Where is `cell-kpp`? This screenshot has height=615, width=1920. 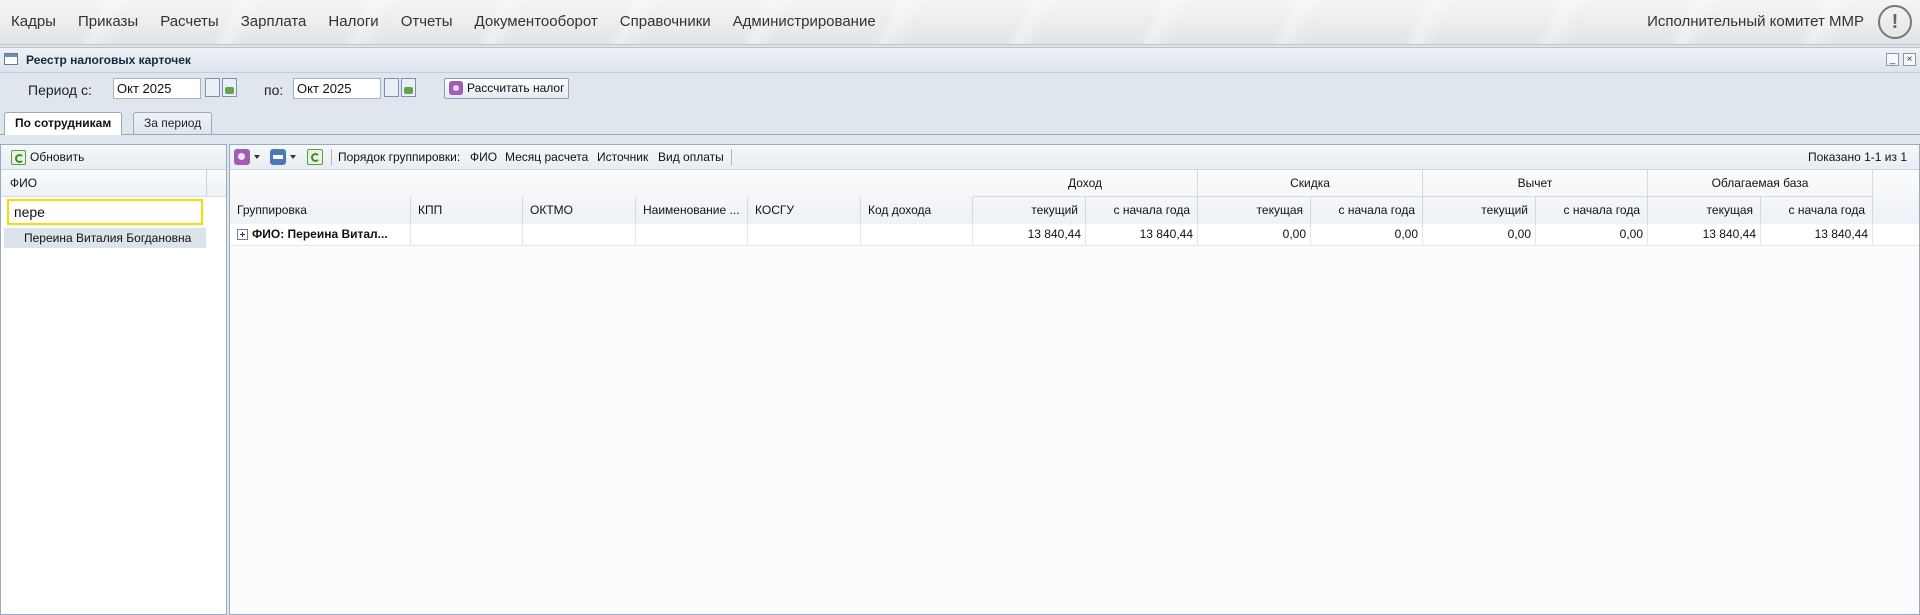
cell-kpp is located at coordinates (467, 234).